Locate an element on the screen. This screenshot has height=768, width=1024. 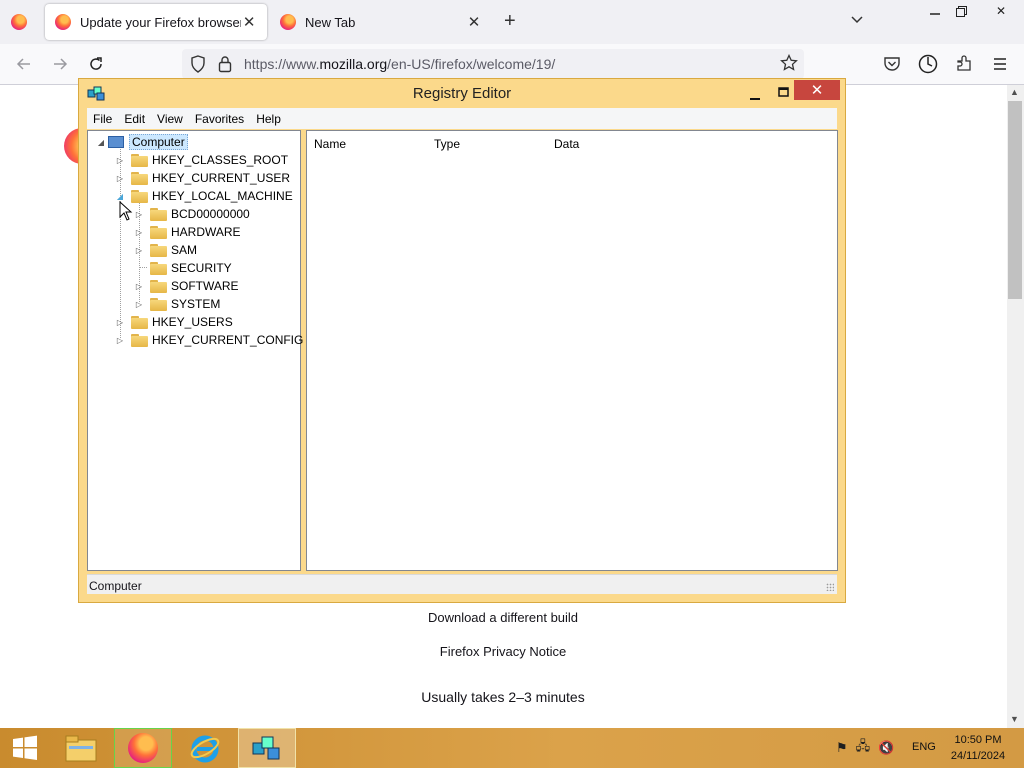
new-tab-plus-icon: + is located at coordinates (510, 21).